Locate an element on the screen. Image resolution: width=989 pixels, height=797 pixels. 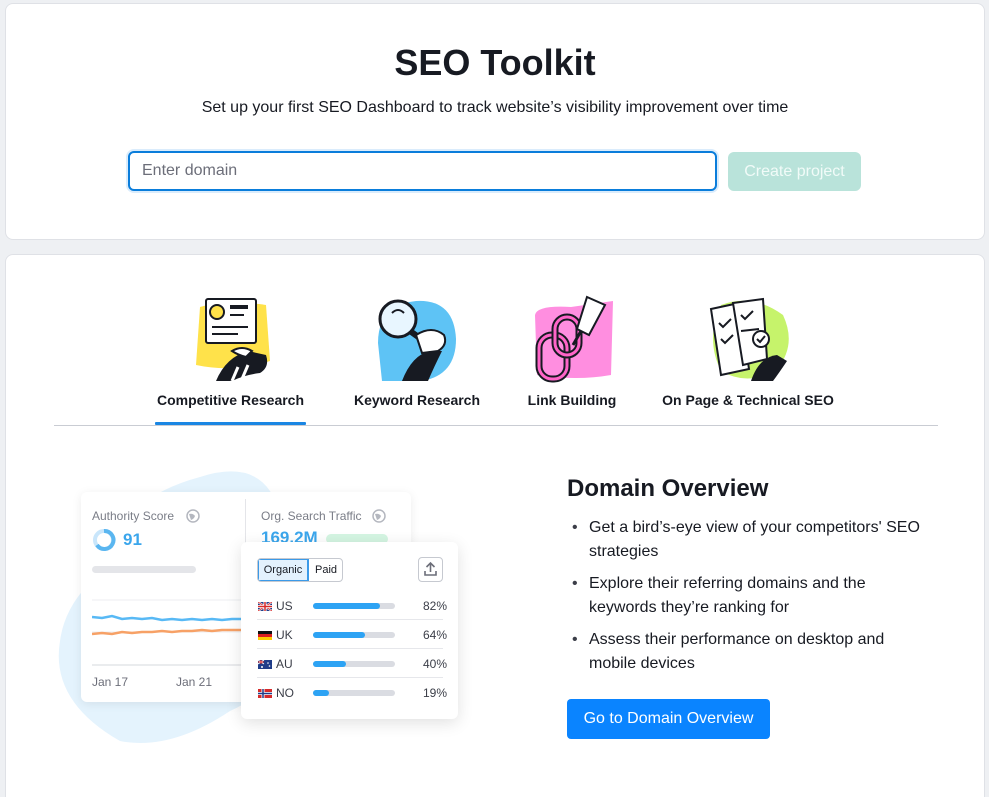
country-row-uk: UK 64% is located at coordinates (352, 633).